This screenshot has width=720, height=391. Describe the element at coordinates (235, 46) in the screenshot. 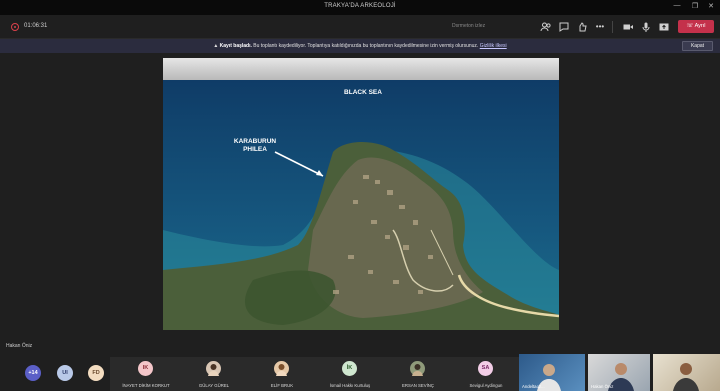

I see `recording-started-label: Kayıt başladı.` at that location.